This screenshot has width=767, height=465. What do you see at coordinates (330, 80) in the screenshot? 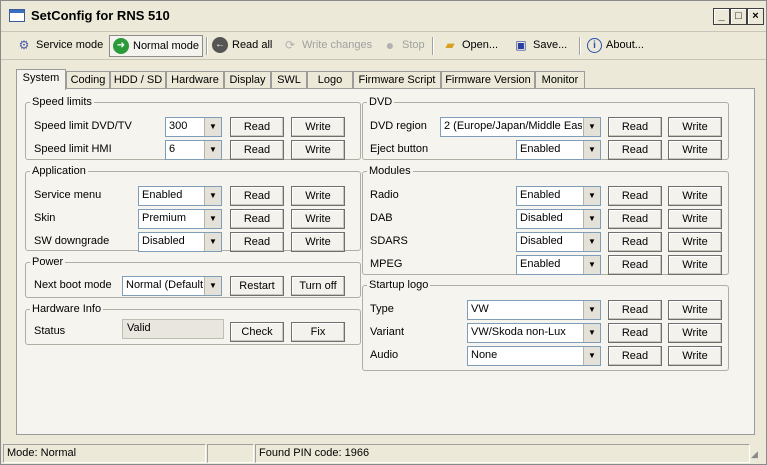
I see `tab-logo: Logo` at bounding box center [330, 80].